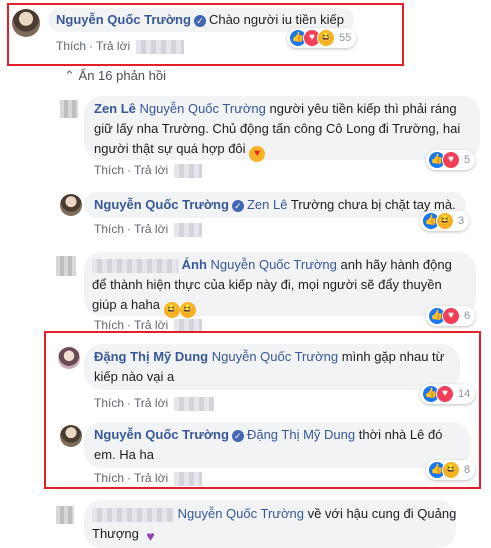  What do you see at coordinates (276, 19) in the screenshot?
I see `comment-text: Chào người iu tiền kiếp` at bounding box center [276, 19].